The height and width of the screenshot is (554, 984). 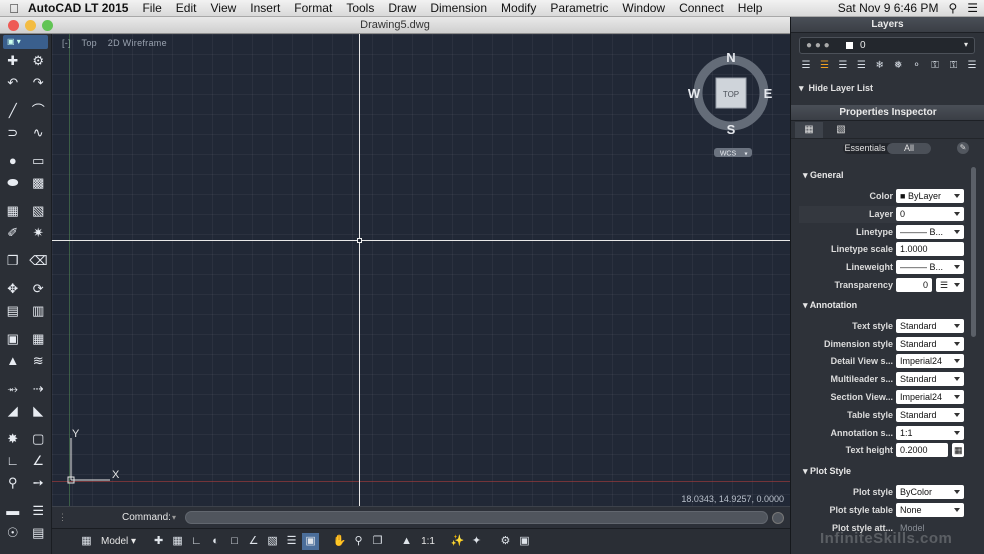 I want to click on point-icon: ✷, so click(x=38, y=233).